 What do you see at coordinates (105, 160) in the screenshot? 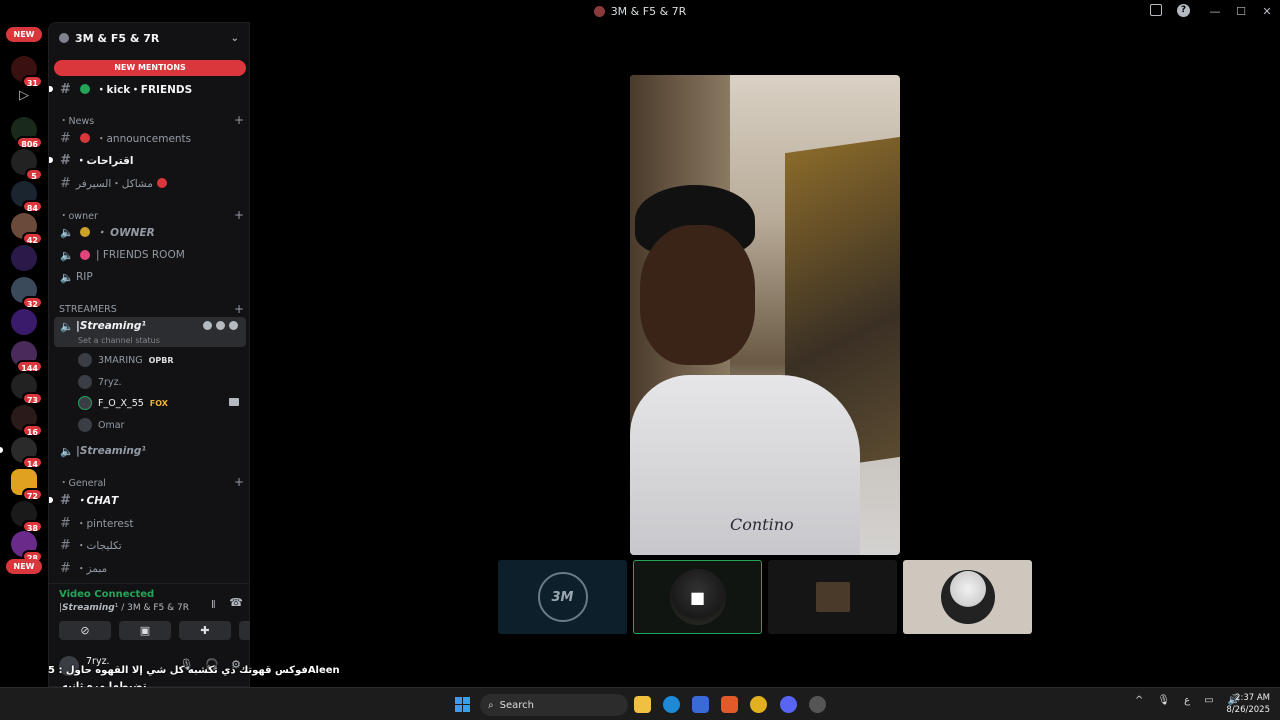
I see `channel-label: ・اقتراحات` at bounding box center [105, 160].